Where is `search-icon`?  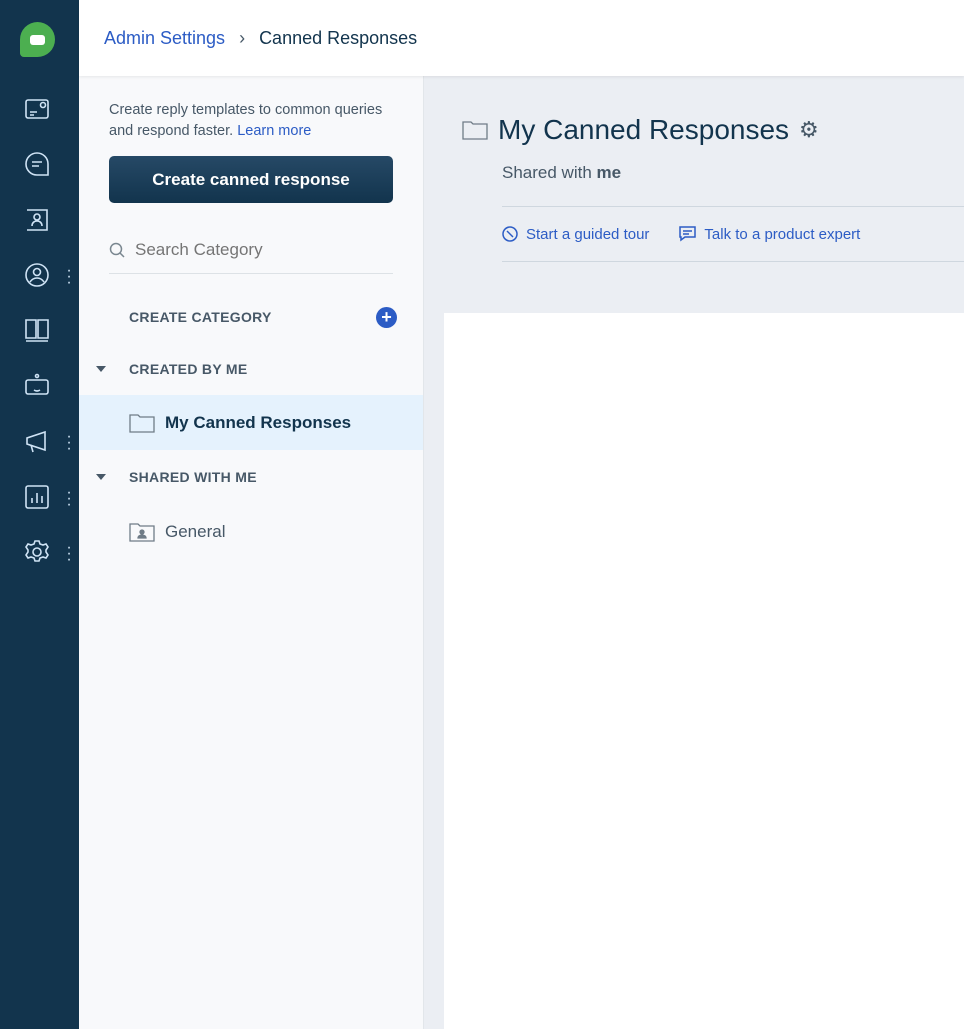 search-icon is located at coordinates (117, 250).